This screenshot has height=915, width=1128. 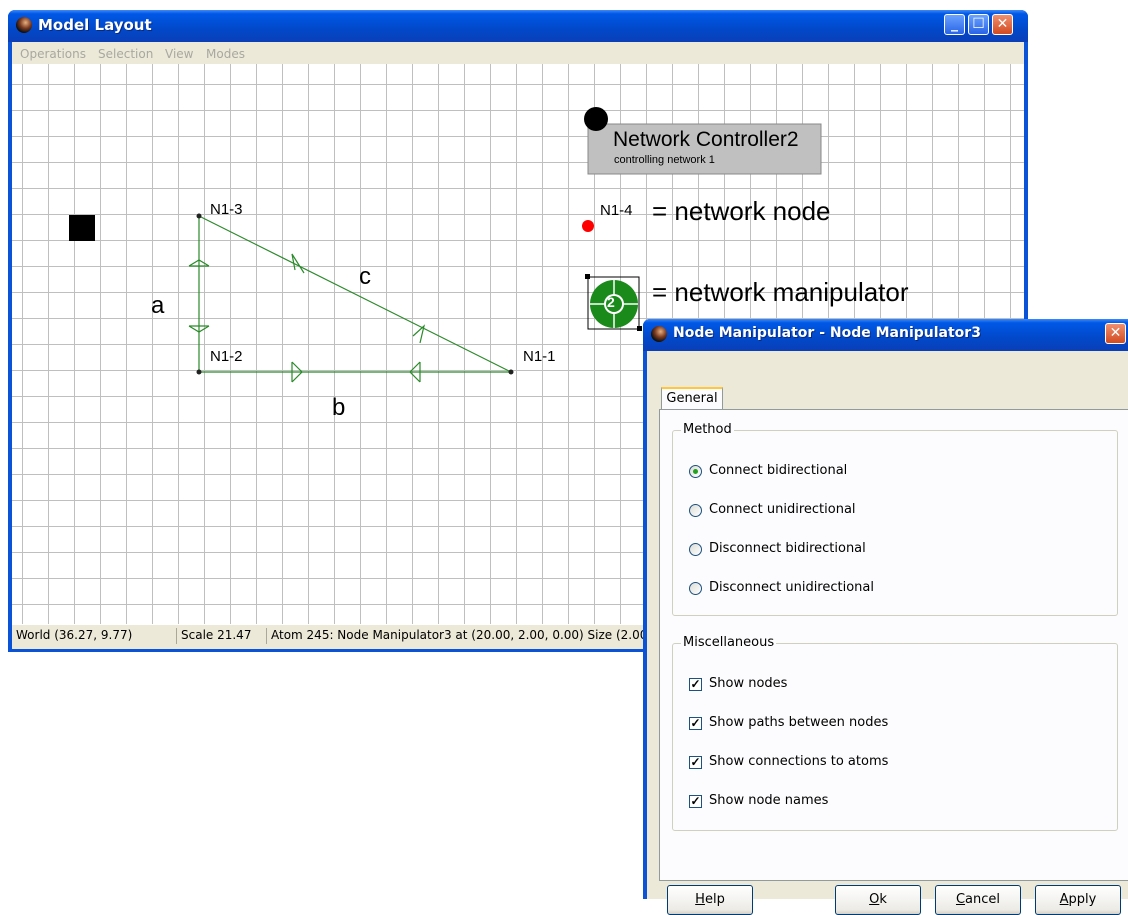 What do you see at coordinates (874, 899) in the screenshot?
I see `ok-mnemonic: O` at bounding box center [874, 899].